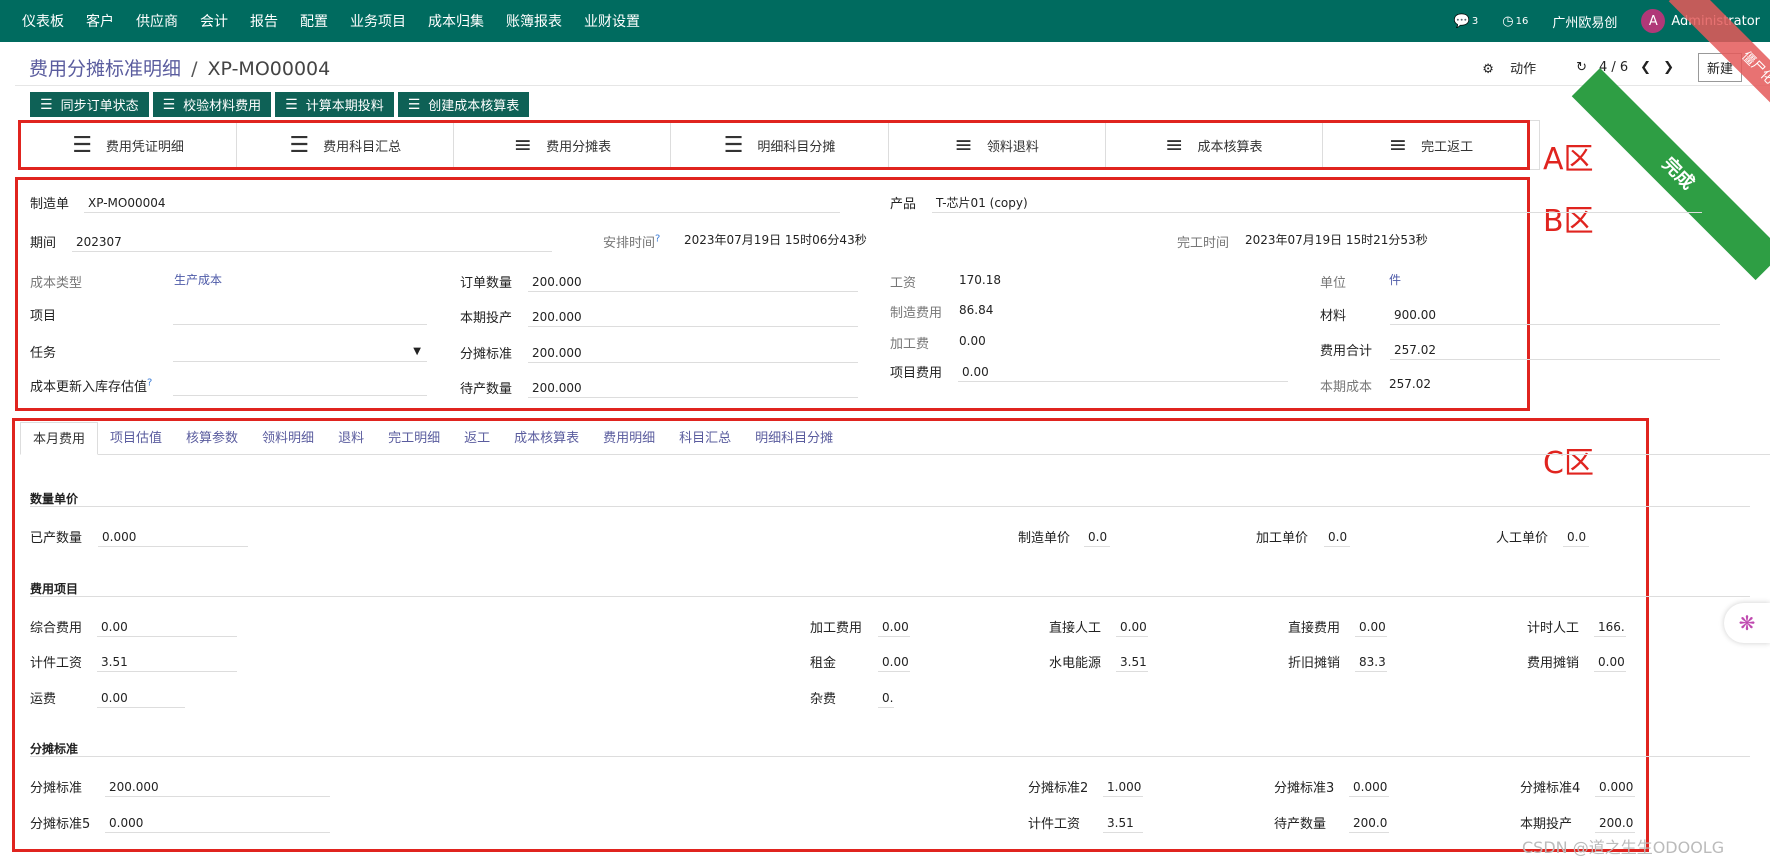 This screenshot has height=865, width=1770. I want to click on tab-cost-sheet: 成本核算表, so click(546, 438).